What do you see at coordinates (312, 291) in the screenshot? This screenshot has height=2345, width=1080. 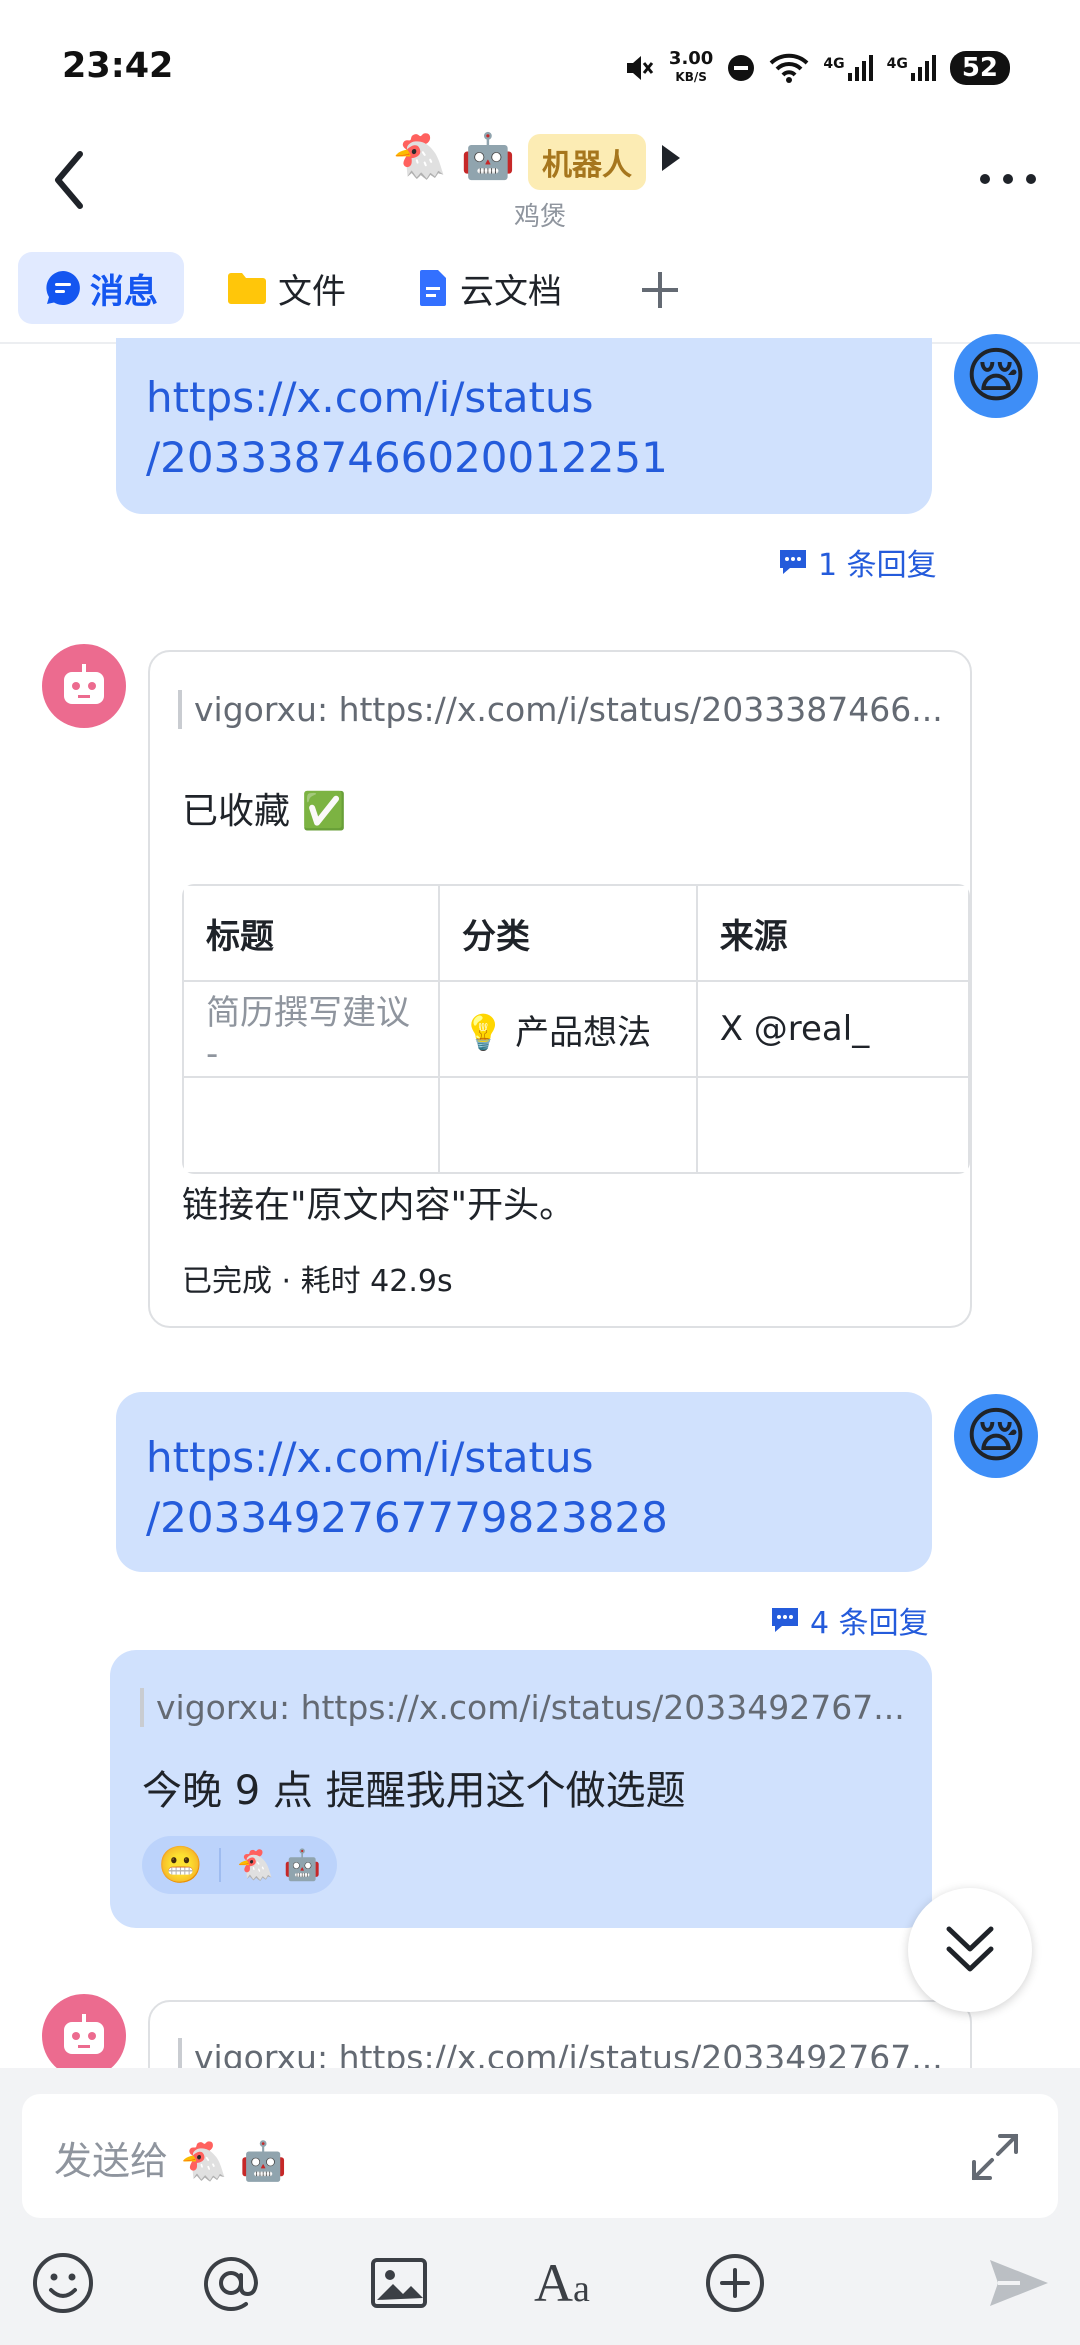 I see `tab-label: 文件` at bounding box center [312, 291].